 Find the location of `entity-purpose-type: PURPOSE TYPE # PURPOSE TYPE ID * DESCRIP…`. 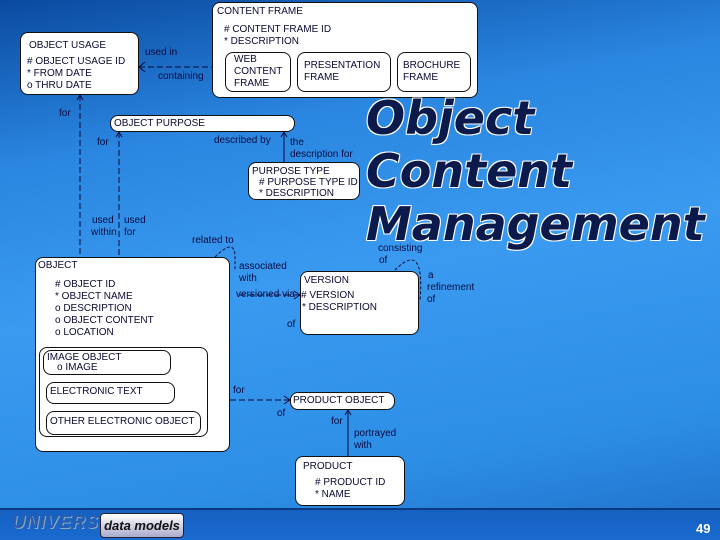

entity-purpose-type: PURPOSE TYPE # PURPOSE TYPE ID * DESCRIP… is located at coordinates (304, 181).